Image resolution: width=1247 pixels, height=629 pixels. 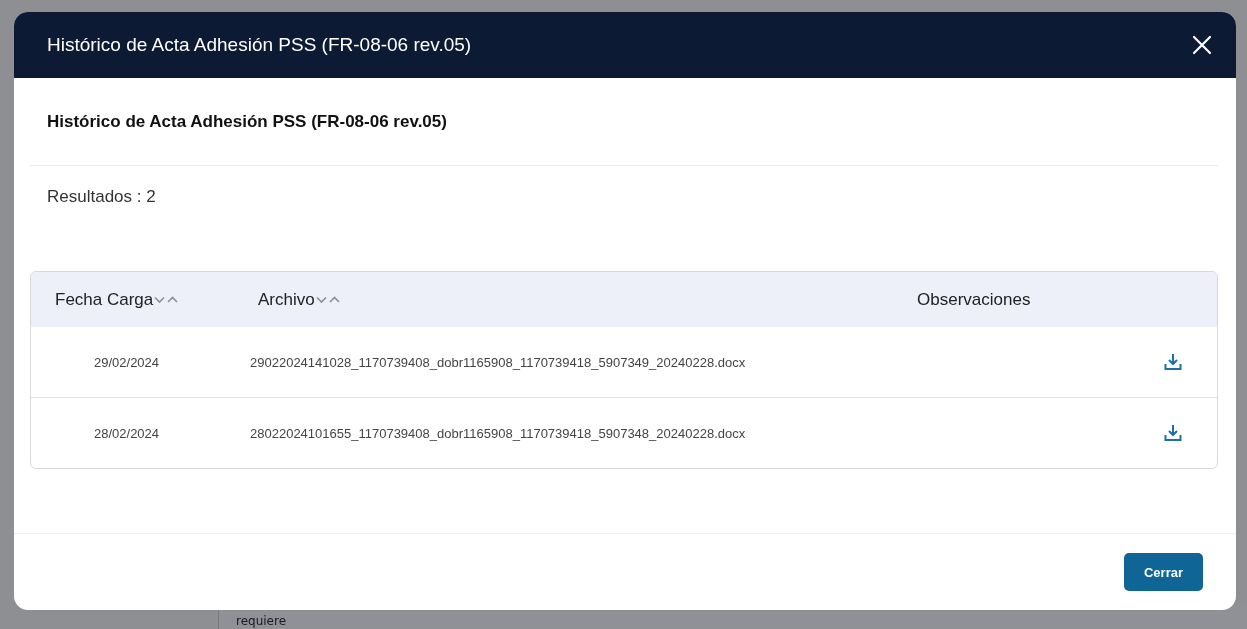 I want to click on close-button, so click(x=1202, y=45).